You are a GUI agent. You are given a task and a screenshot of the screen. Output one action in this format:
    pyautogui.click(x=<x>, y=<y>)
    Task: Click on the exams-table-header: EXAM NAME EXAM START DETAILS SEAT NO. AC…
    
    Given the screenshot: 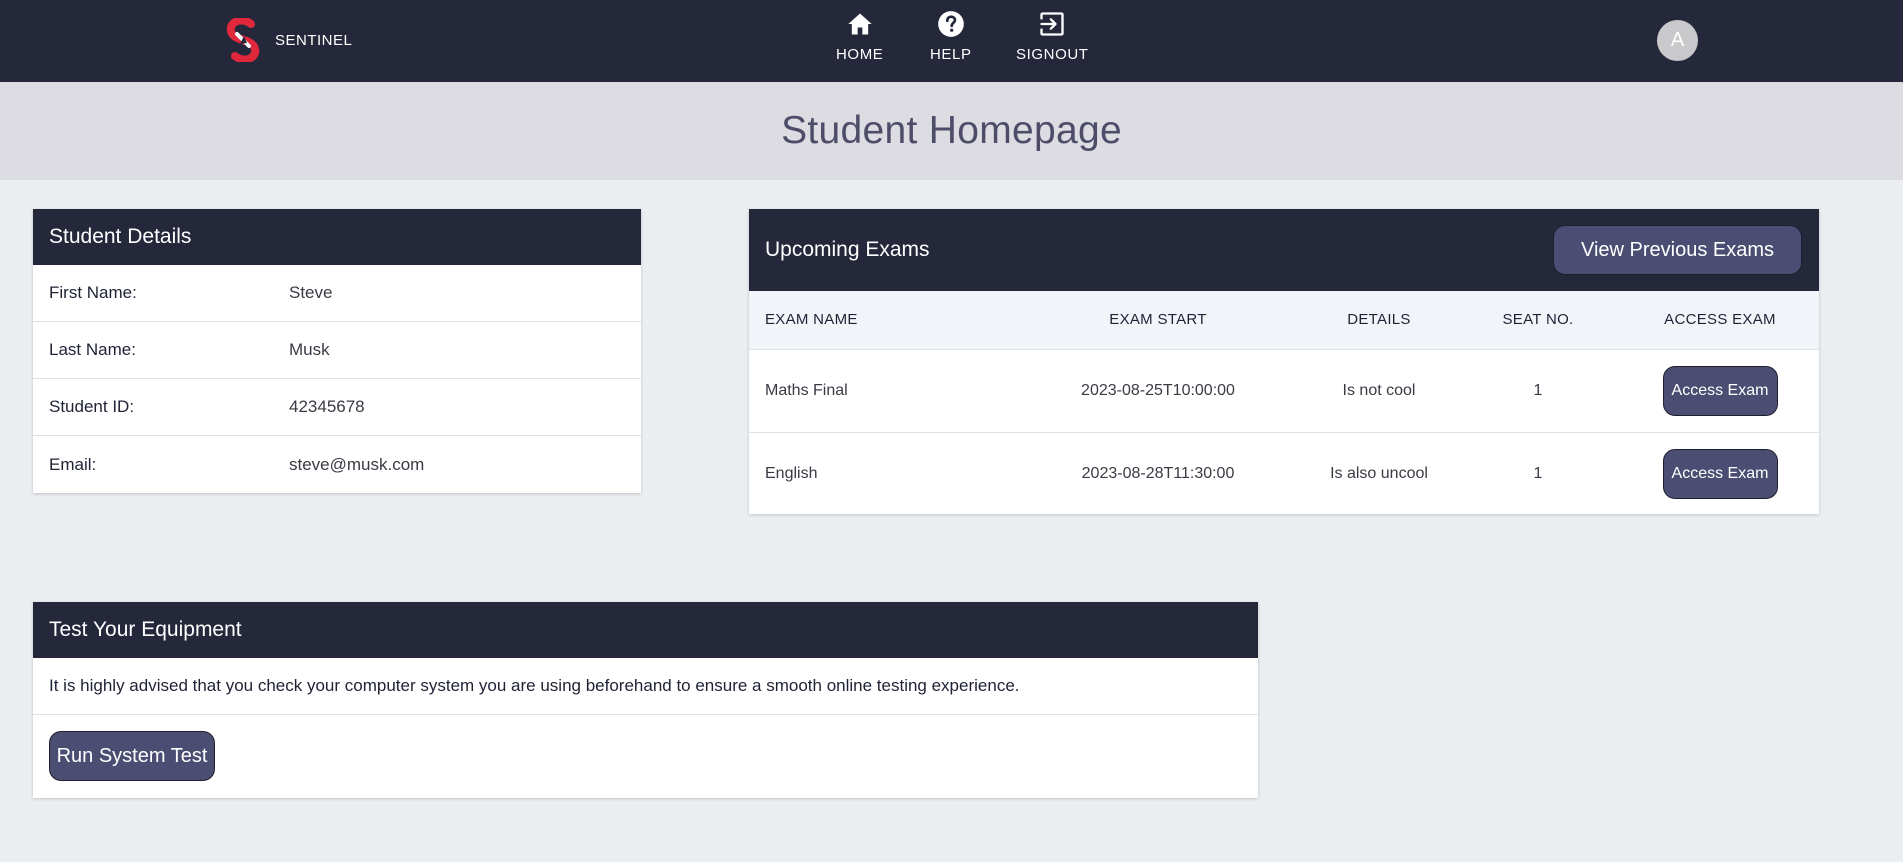 What is the action you would take?
    pyautogui.click(x=1284, y=320)
    